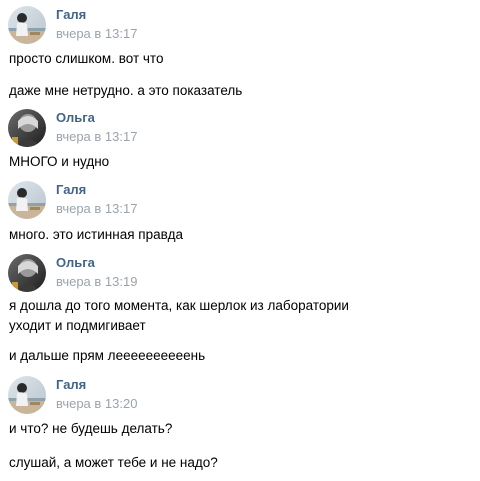 Image resolution: width=480 pixels, height=481 pixels. I want to click on message-text: МНОГО и нудно, so click(59, 161).